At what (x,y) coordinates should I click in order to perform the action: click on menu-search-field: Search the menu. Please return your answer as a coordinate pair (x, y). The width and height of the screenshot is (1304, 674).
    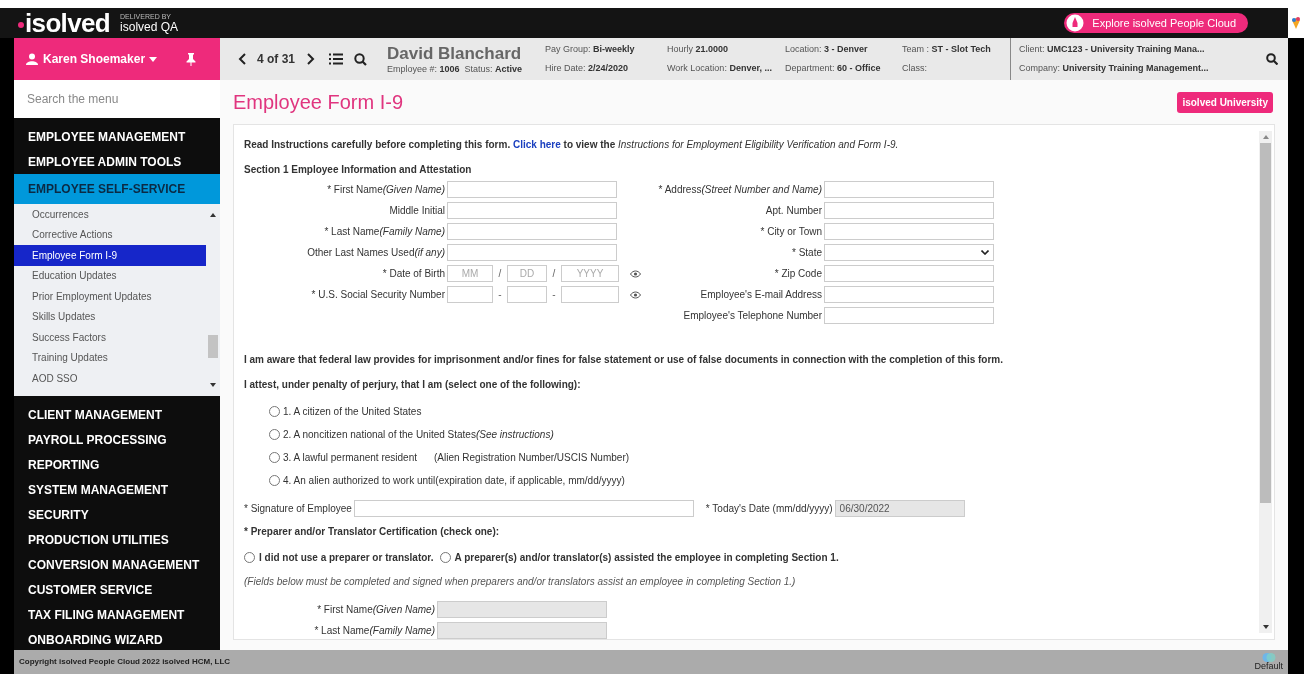
    Looking at the image, I should click on (117, 99).